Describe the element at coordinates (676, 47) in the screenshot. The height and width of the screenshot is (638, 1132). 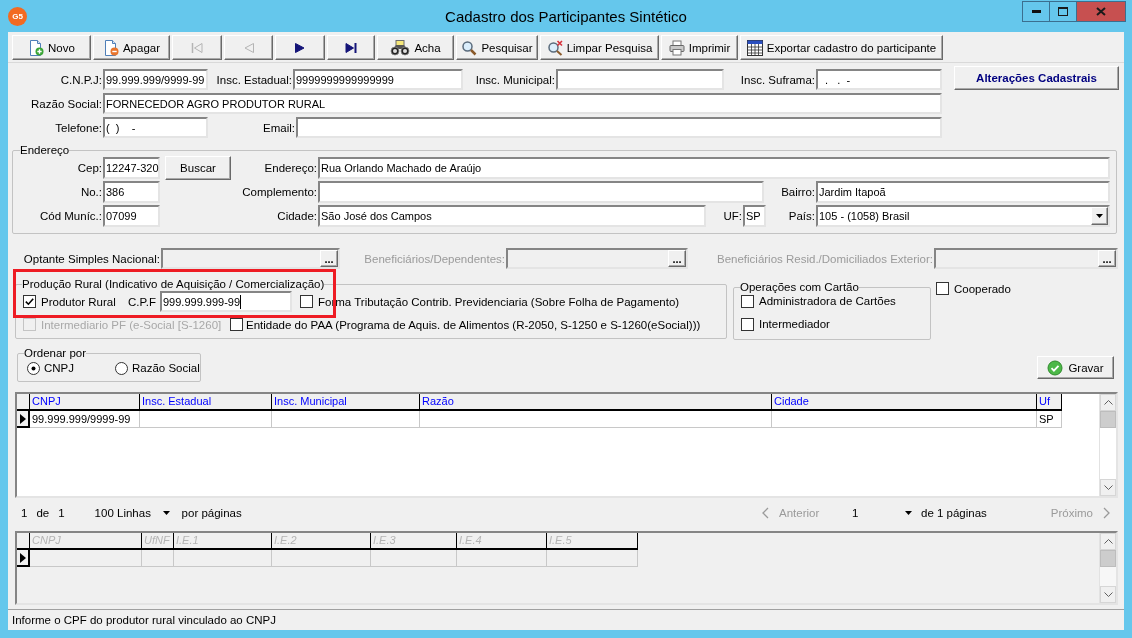
I see `printer-icon` at that location.